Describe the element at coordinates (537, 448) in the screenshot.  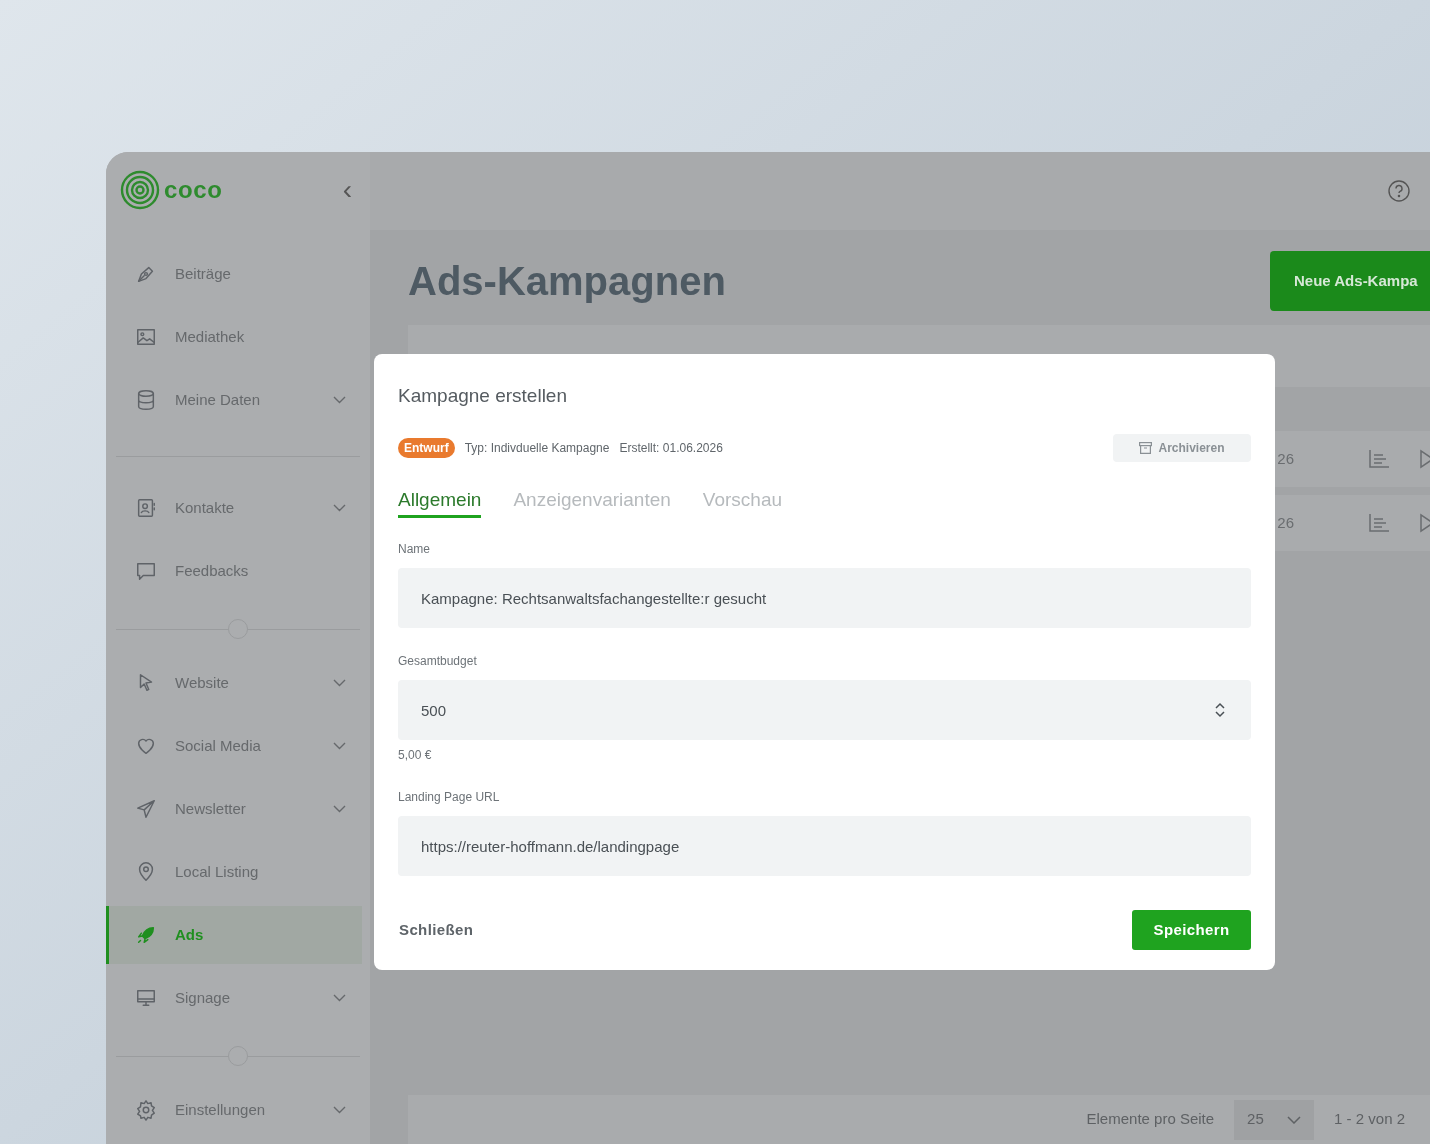
I see `campaign-type: Typ: Indivduelle Kampagne` at that location.